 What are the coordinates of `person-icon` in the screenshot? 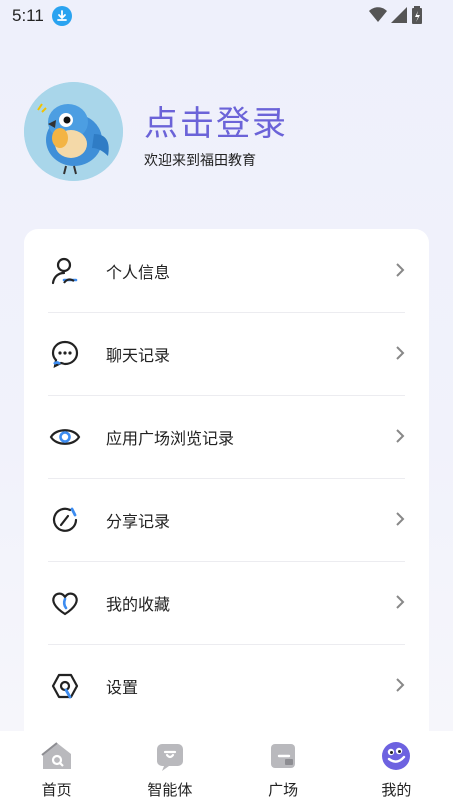 It's located at (65, 271).